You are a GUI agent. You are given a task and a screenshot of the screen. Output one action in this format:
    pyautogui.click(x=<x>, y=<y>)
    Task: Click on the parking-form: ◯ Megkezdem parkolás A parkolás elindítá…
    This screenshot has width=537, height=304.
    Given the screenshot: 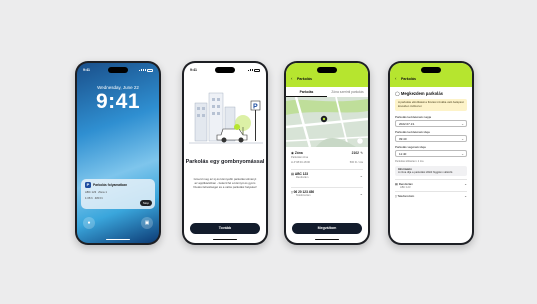 What is the action you would take?
    pyautogui.click(x=431, y=147)
    